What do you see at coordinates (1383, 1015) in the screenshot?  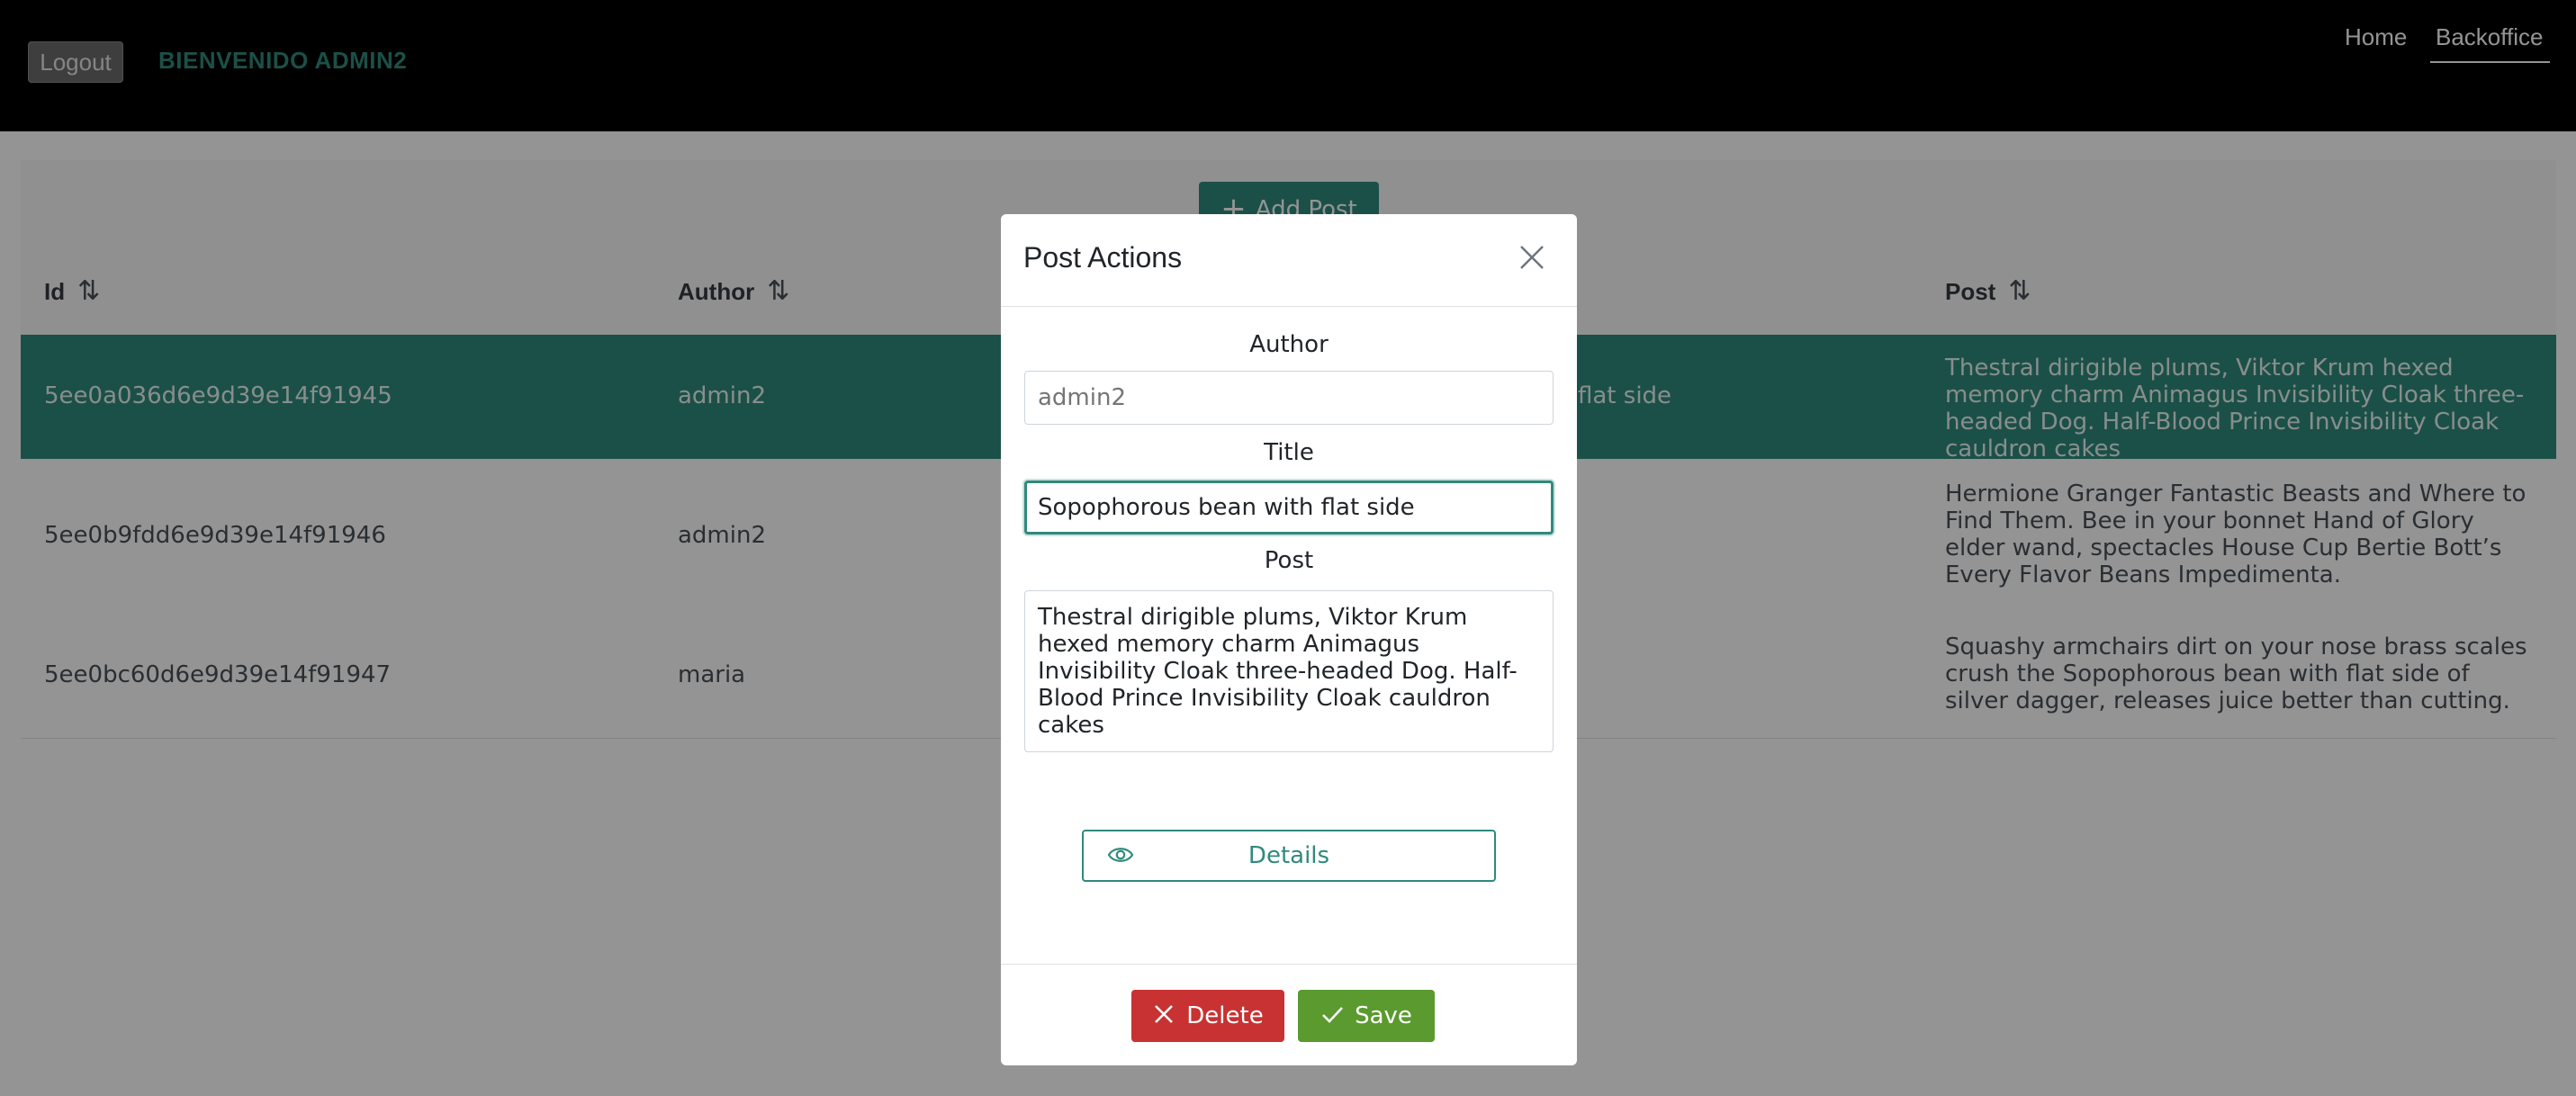 I see `save-label: Save` at bounding box center [1383, 1015].